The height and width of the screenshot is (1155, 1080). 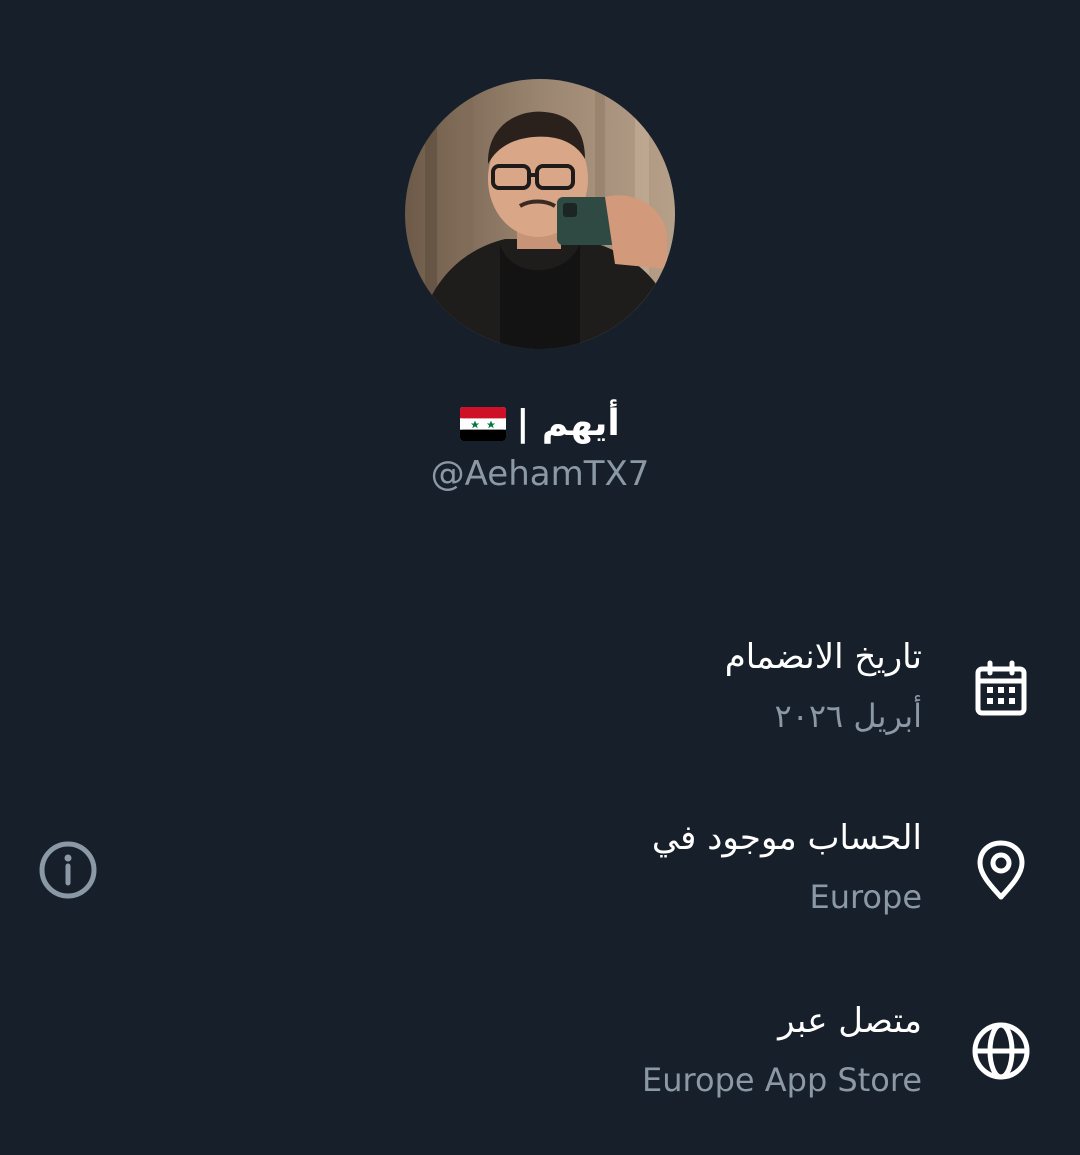 I want to click on info-text: الحساب موجود في Europe, so click(x=787, y=867).